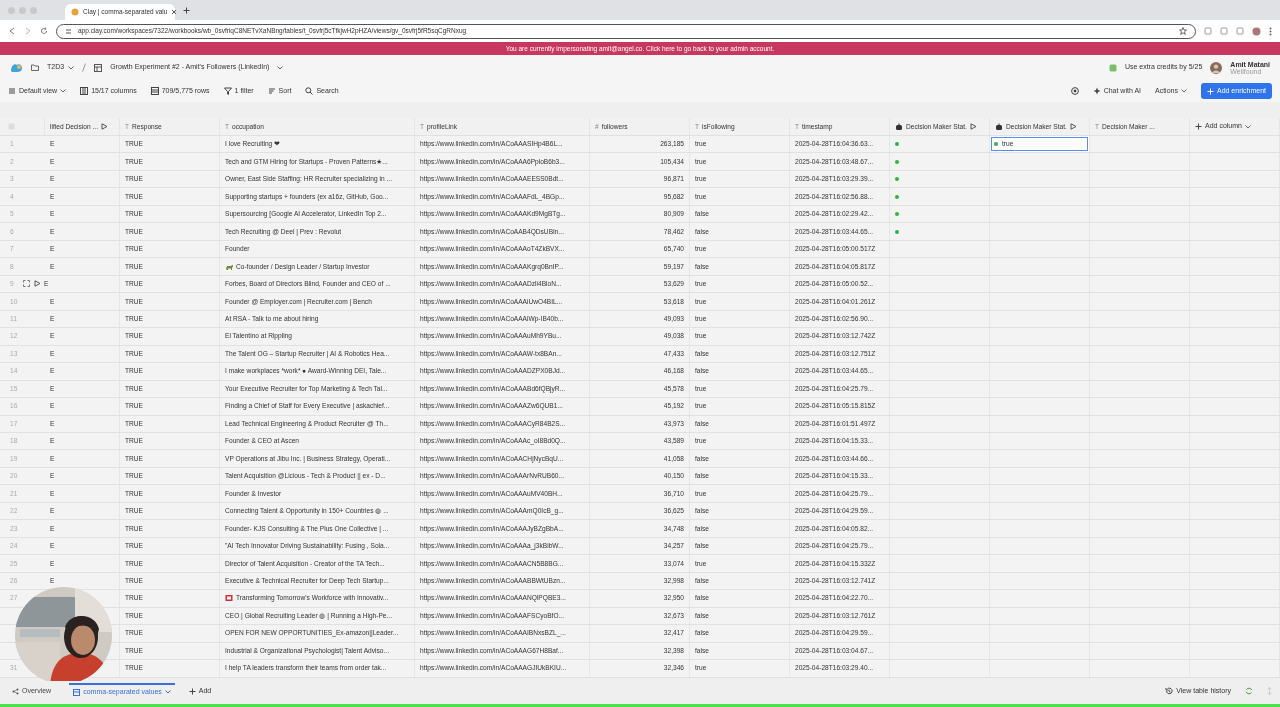 The width and height of the screenshot is (1280, 707). I want to click on folder-icon, so click(35, 67).